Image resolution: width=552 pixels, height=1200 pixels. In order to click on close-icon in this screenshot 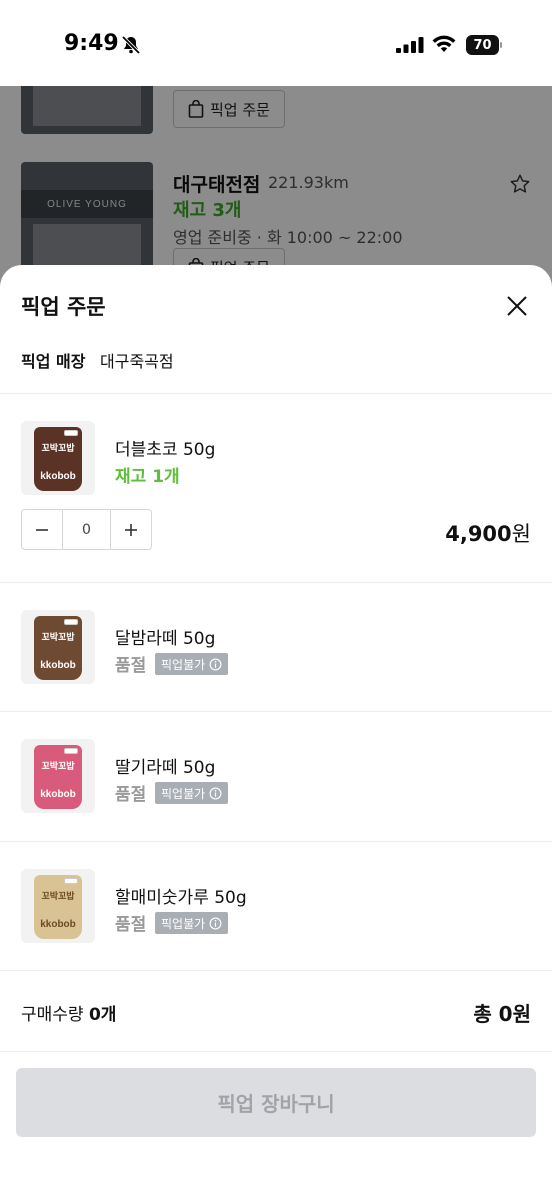, I will do `click(517, 306)`.